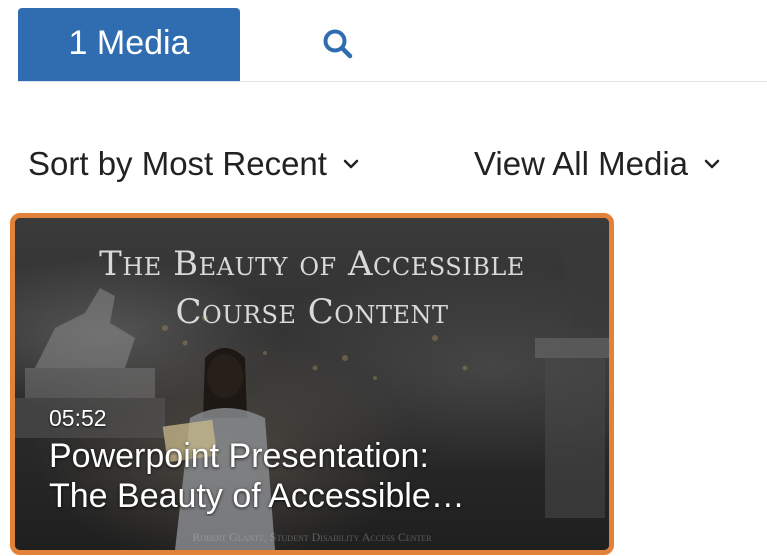  Describe the element at coordinates (78, 418) in the screenshot. I see `media-duration: 05:52` at that location.